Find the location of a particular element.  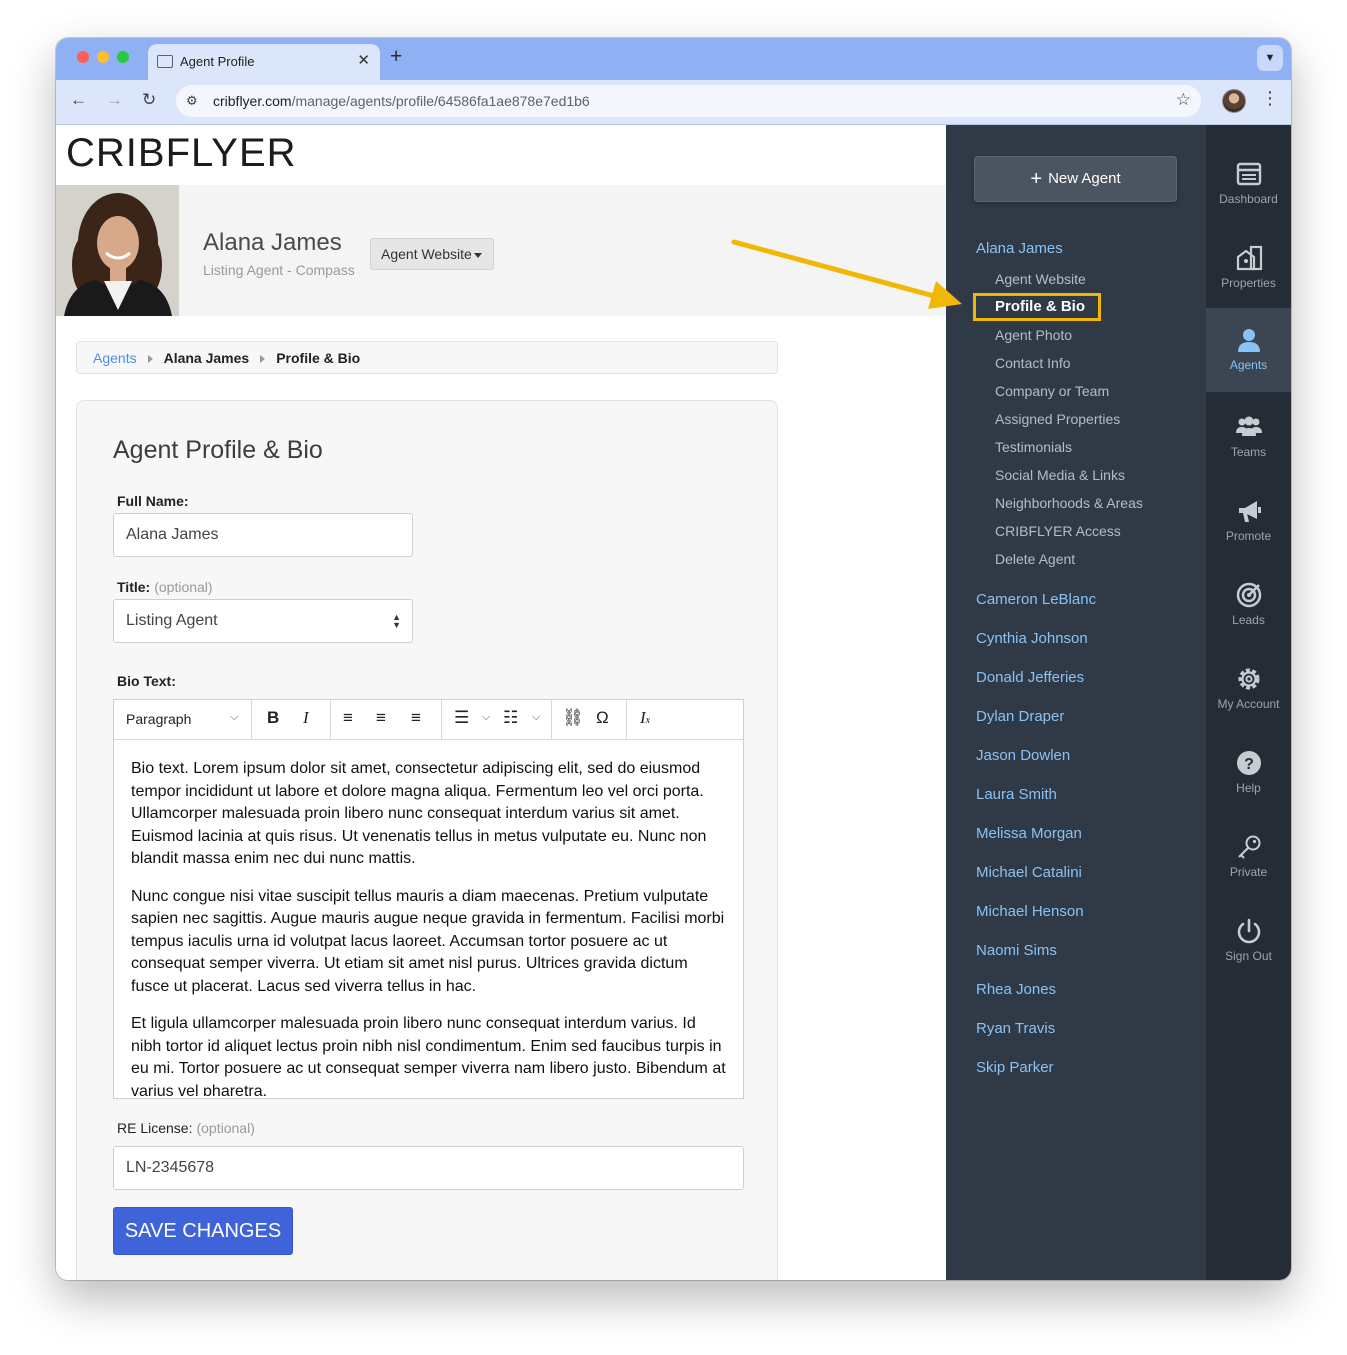

sidebar-agent-link: Laura Smith is located at coordinates (1016, 794).